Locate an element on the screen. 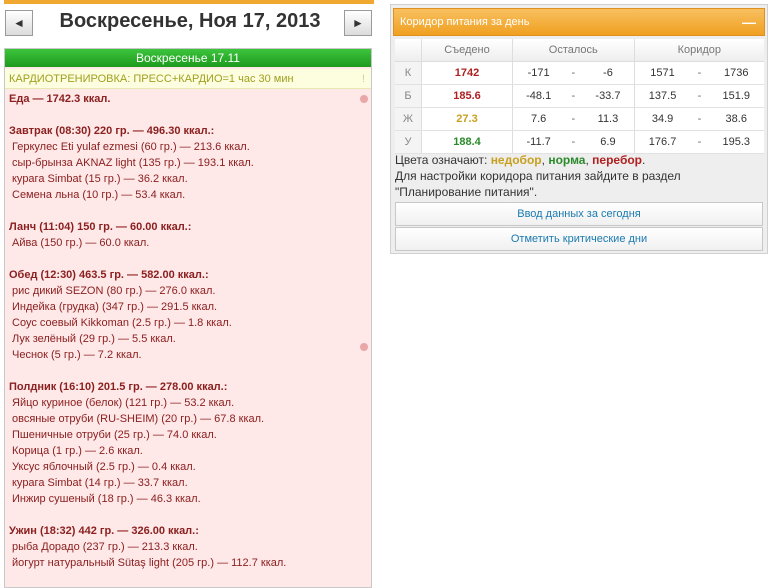 The height and width of the screenshot is (588, 768). enter-data-button: Ввод данных за сегодня is located at coordinates (579, 214).